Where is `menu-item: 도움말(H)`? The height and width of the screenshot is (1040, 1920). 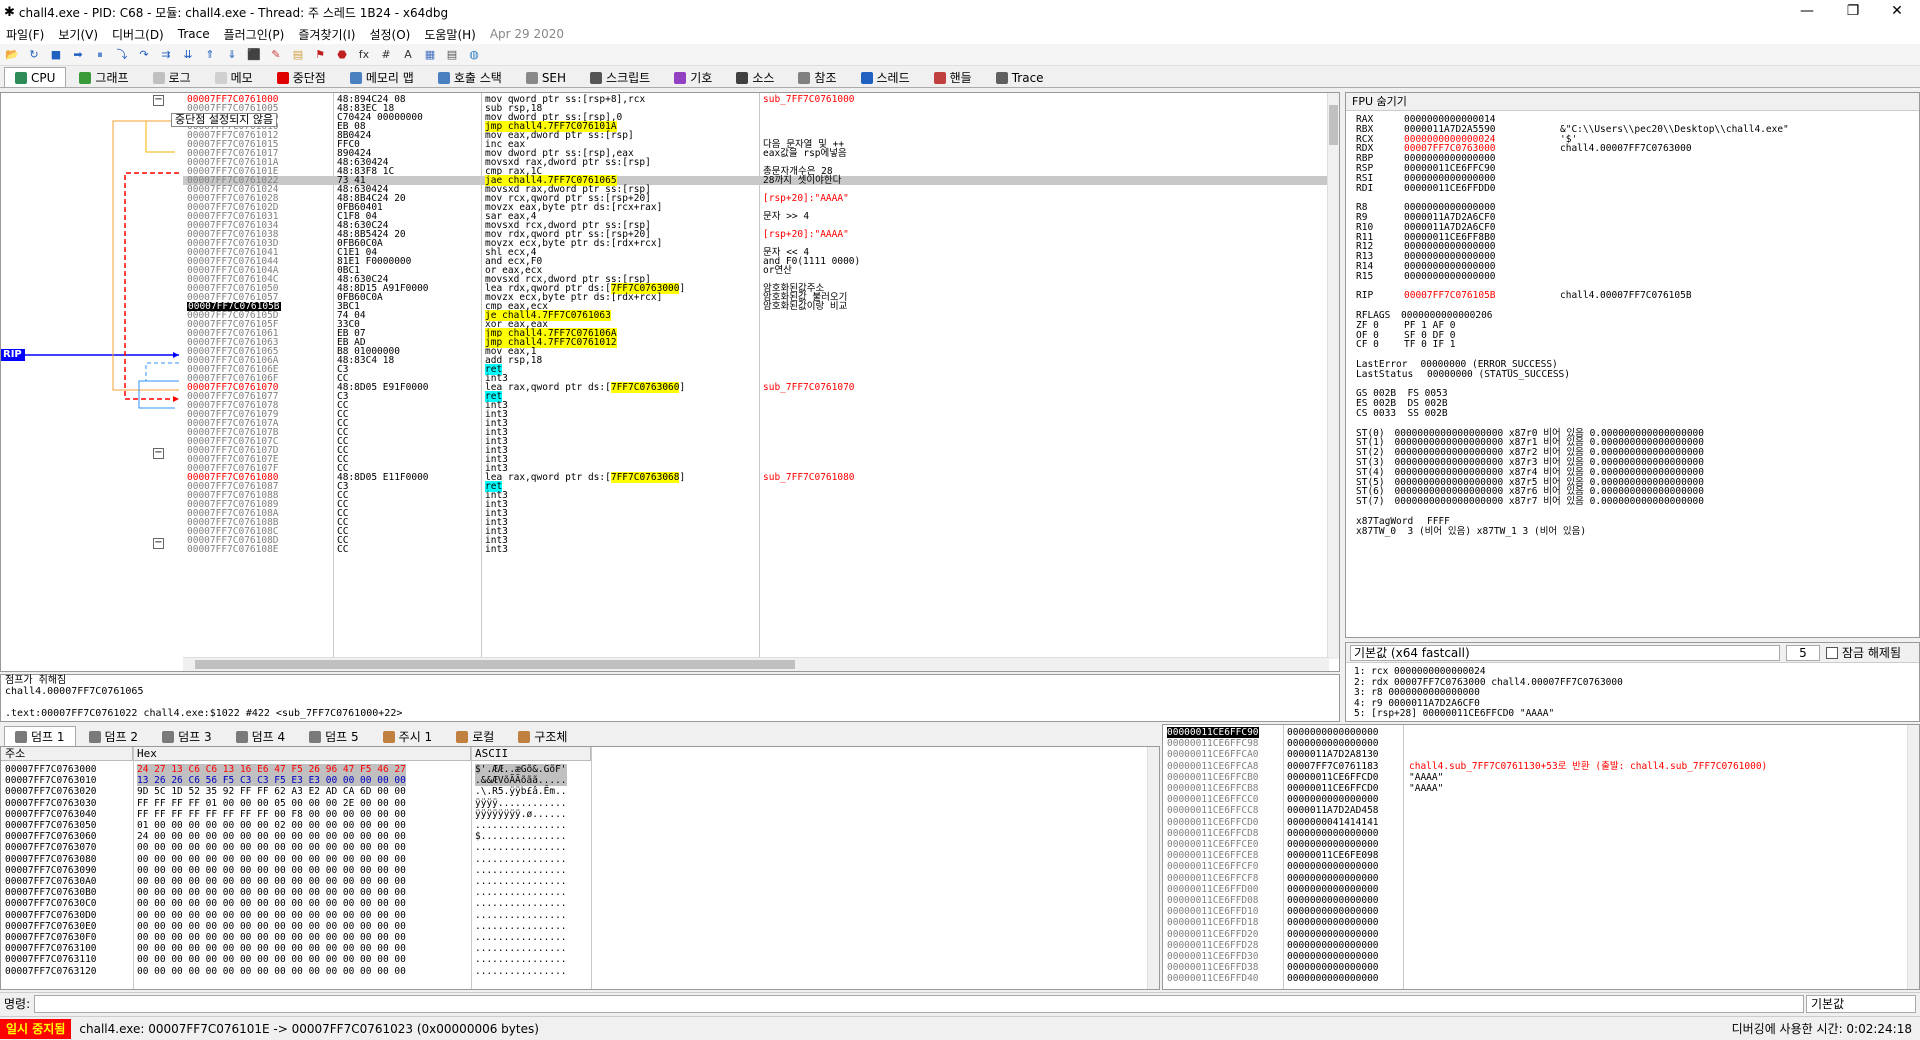 menu-item: 도움말(H) is located at coordinates (450, 34).